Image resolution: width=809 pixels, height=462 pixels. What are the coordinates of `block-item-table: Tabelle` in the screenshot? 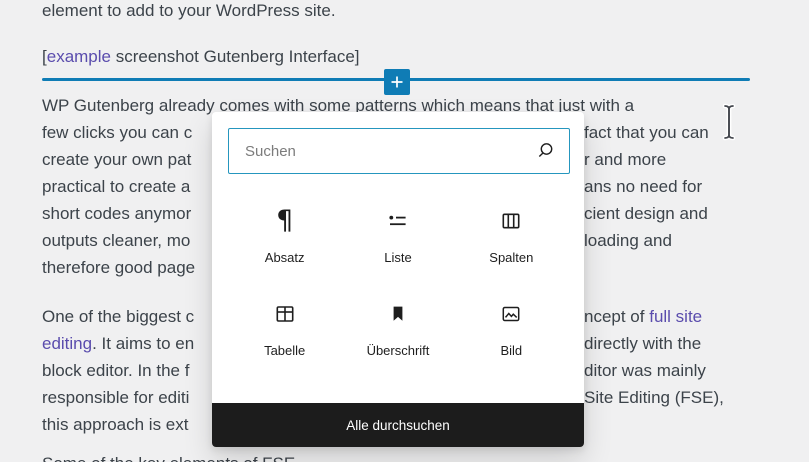 It's located at (284, 329).